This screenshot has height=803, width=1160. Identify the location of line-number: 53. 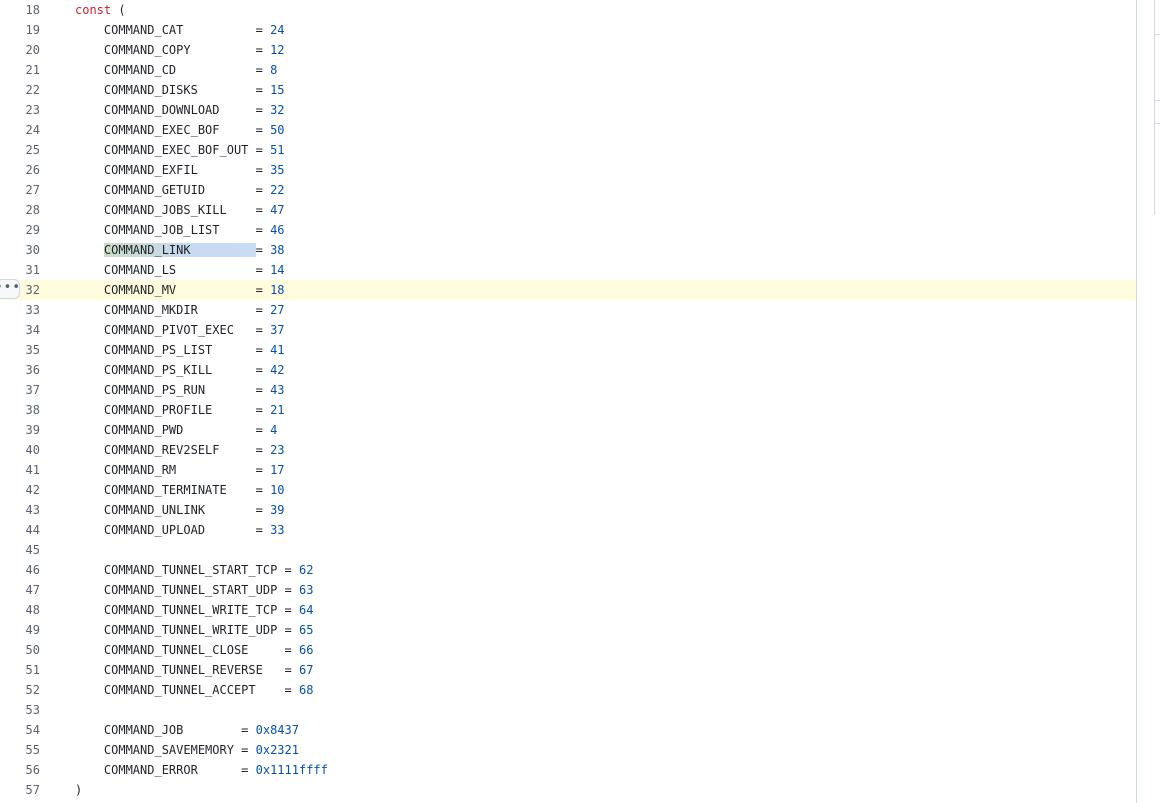
(20, 710).